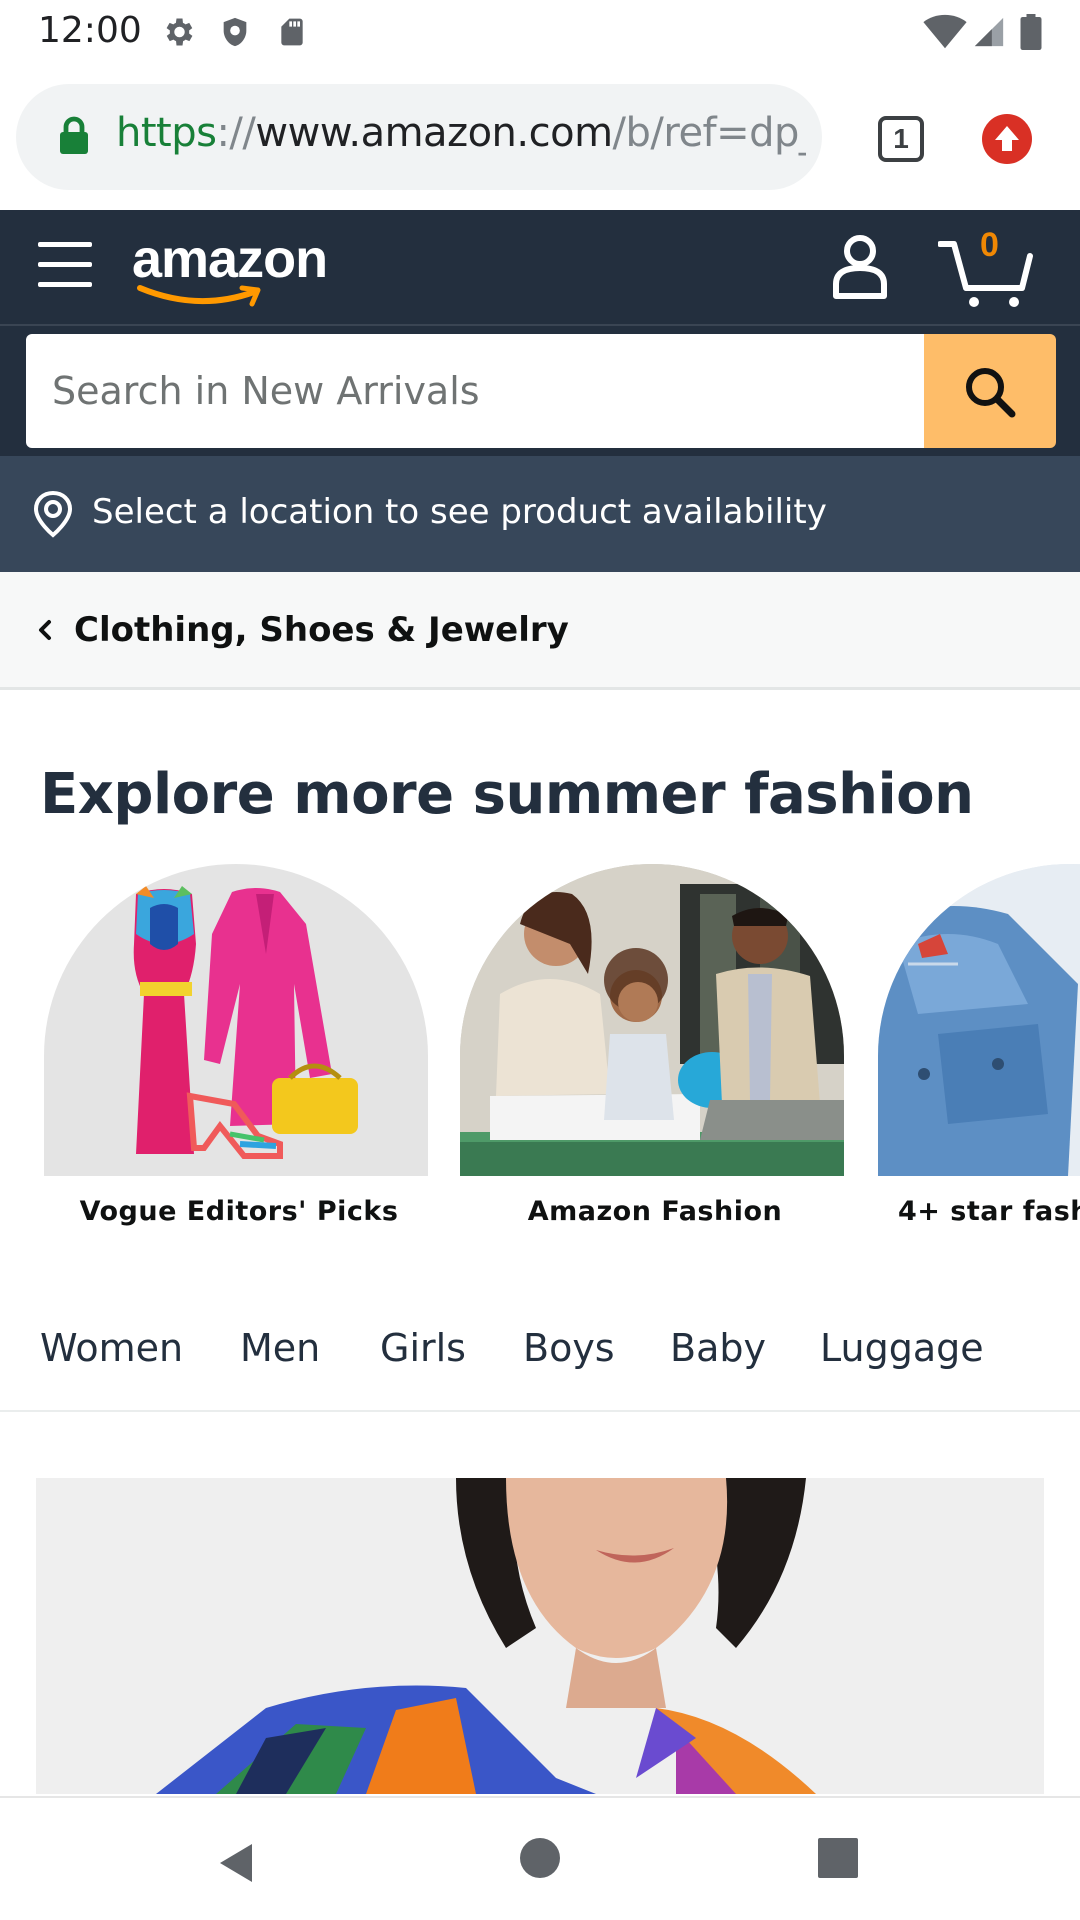 The image size is (1080, 1920). What do you see at coordinates (236, 1020) in the screenshot?
I see `category-image-vogue` at bounding box center [236, 1020].